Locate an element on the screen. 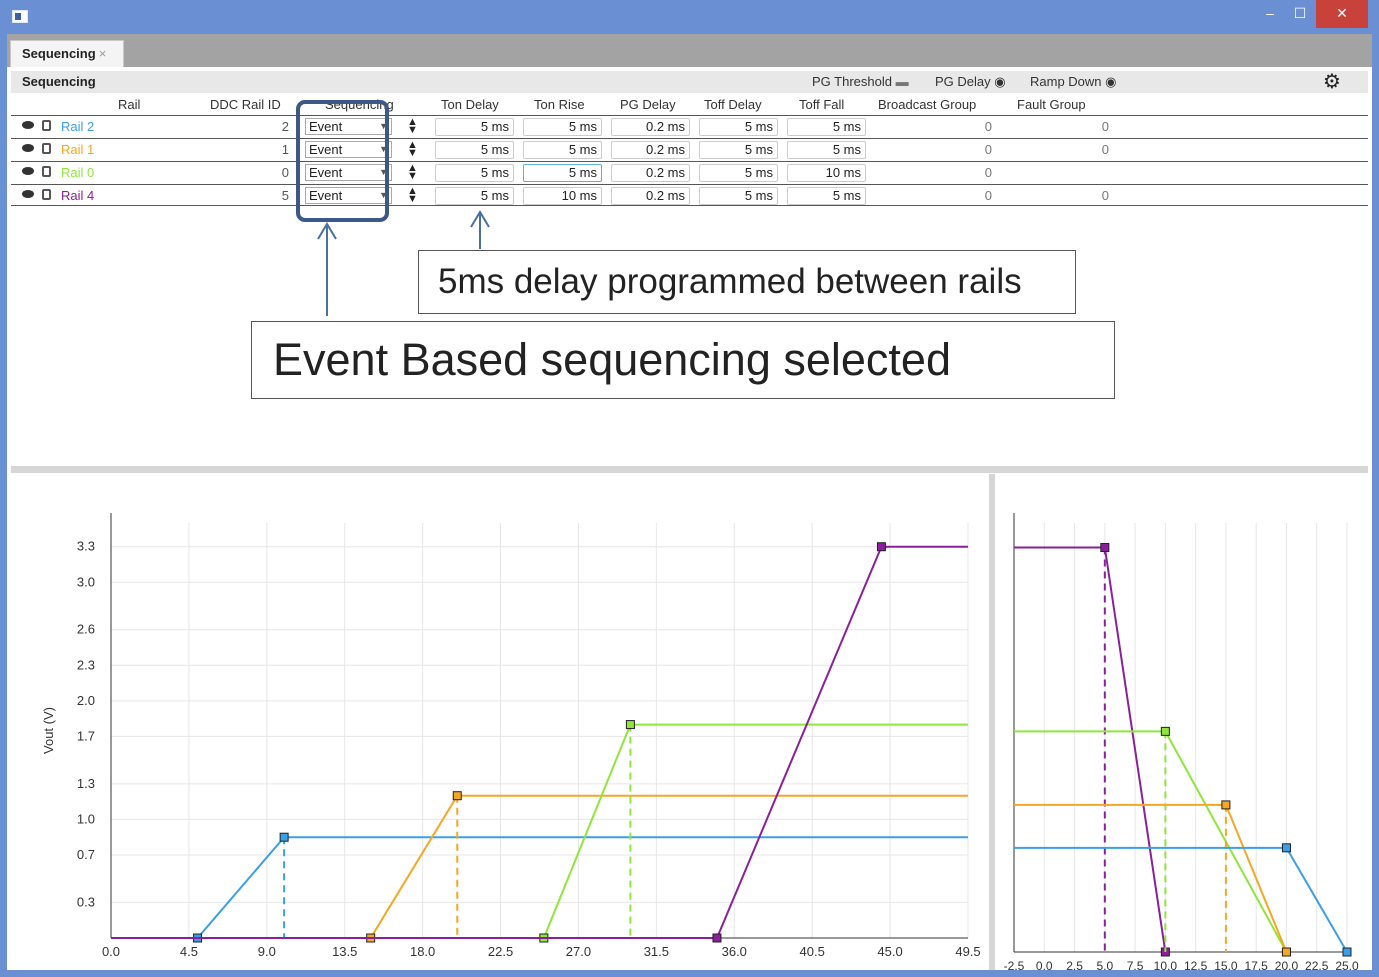 The height and width of the screenshot is (977, 1379). minimize-button: – is located at coordinates (1270, 14).